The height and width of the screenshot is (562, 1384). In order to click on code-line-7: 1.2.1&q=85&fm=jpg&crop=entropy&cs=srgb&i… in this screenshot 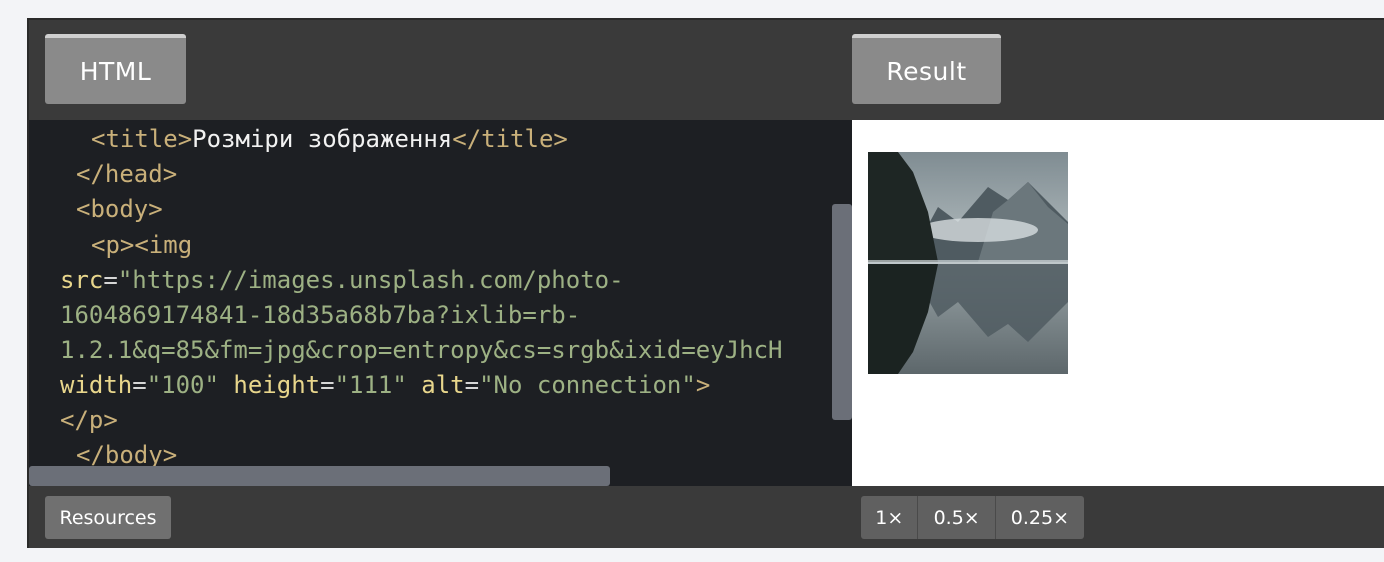, I will do `click(421, 350)`.